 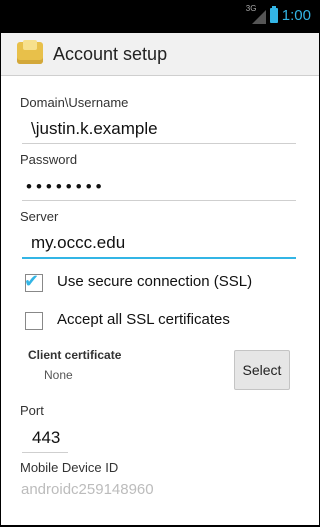 What do you see at coordinates (273, 14) in the screenshot?
I see `battery-icon` at bounding box center [273, 14].